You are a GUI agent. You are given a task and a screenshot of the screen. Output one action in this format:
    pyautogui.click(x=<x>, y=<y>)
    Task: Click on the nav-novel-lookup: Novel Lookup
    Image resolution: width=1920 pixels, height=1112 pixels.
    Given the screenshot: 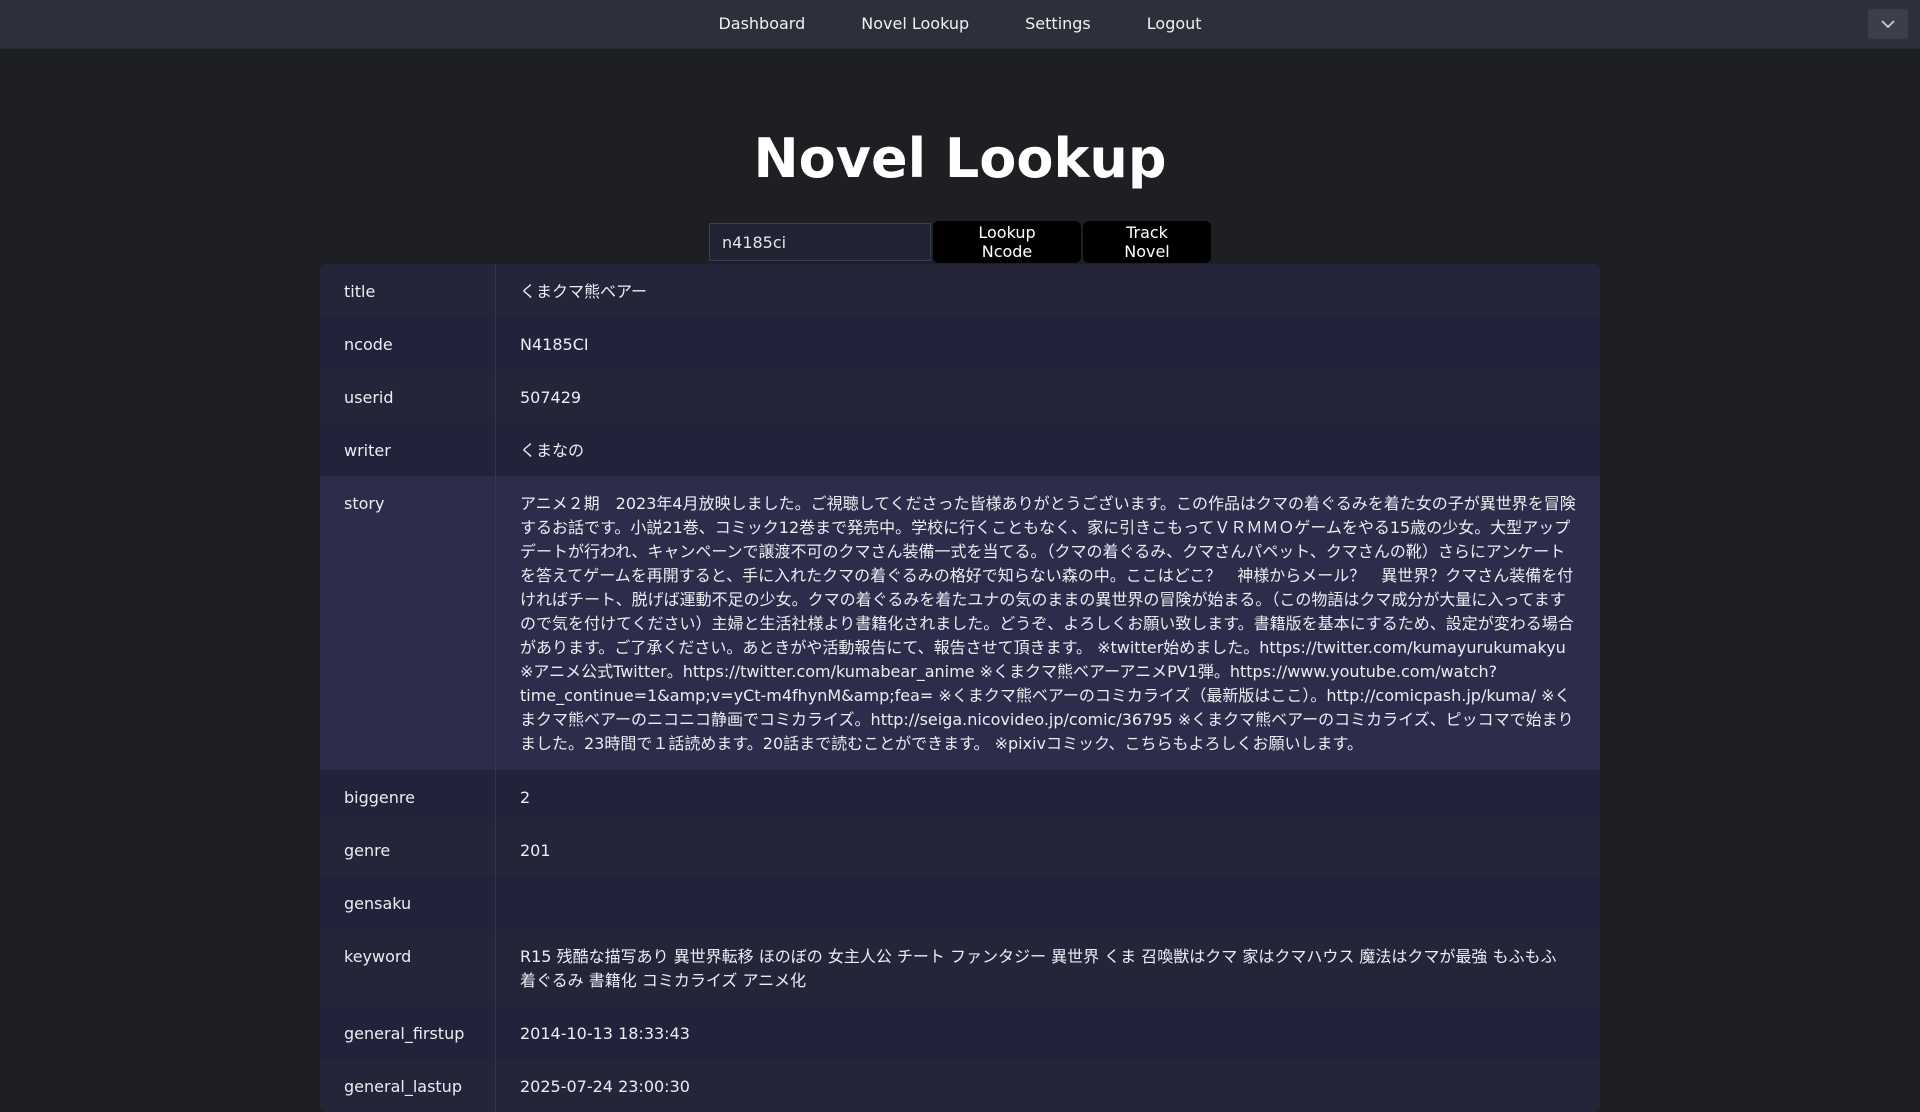 What is the action you would take?
    pyautogui.click(x=915, y=24)
    